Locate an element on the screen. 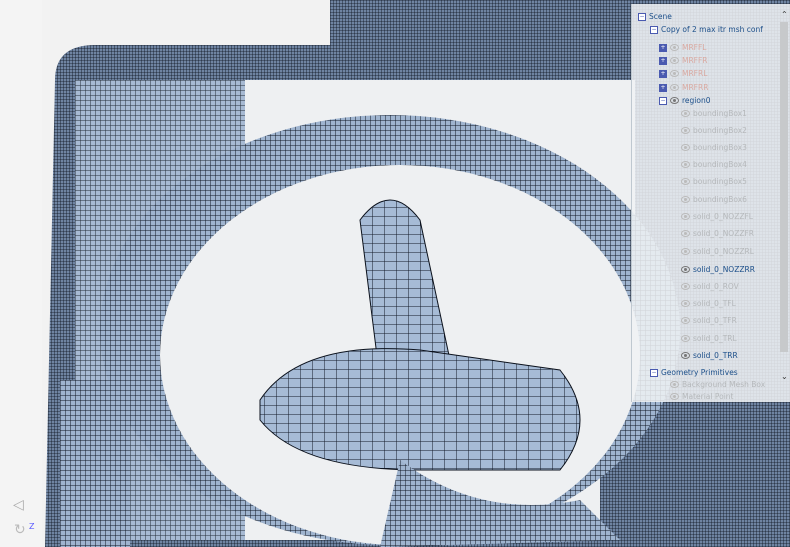 Image resolution: width=790 pixels, height=547 pixels. tree-item: + MRFFL is located at coordinates (683, 47).